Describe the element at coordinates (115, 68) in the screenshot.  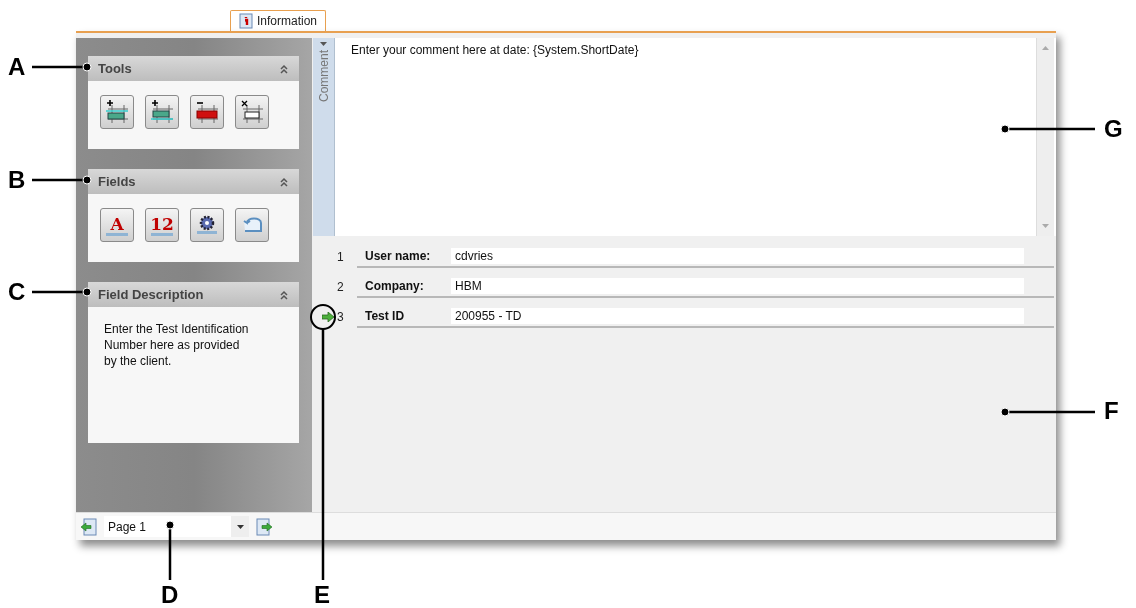
I see `panel-title: Tools` at that location.